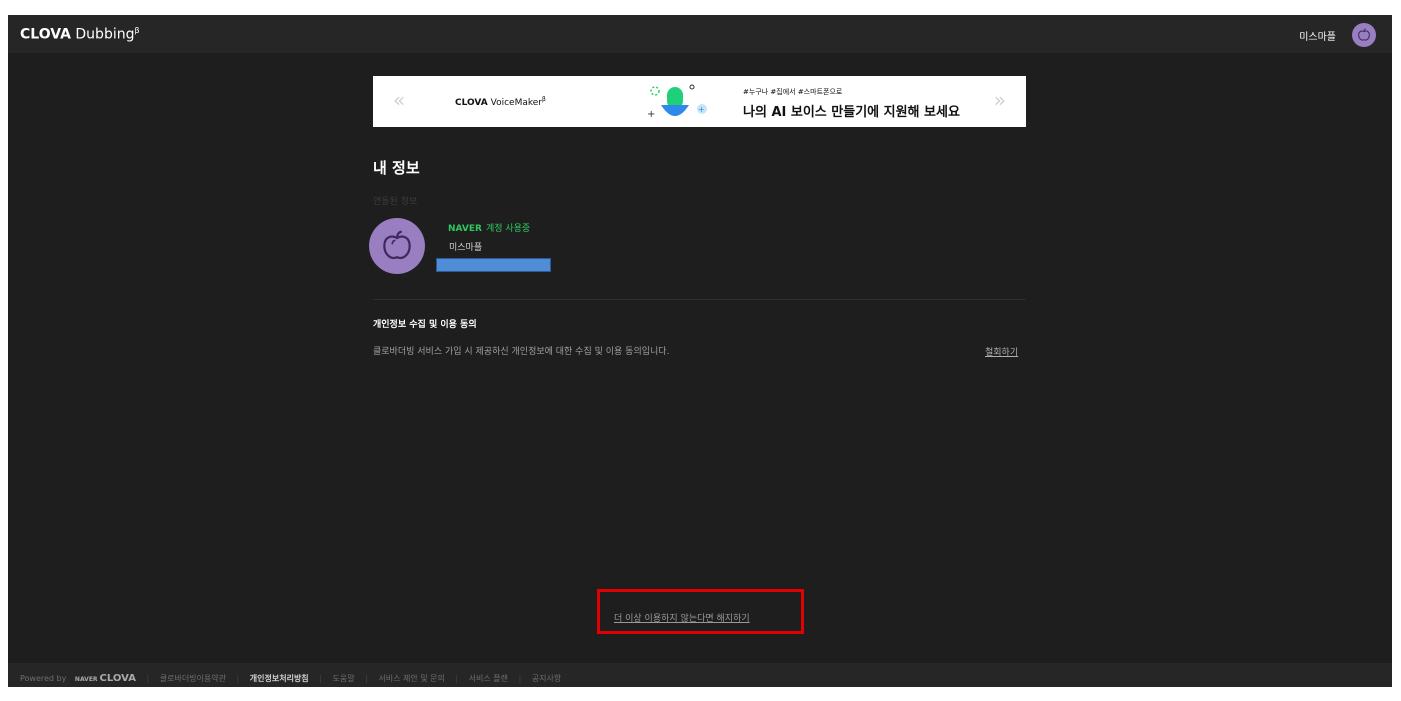  Describe the element at coordinates (193, 678) in the screenshot. I see `footer-terms-link: 클로바더빙이용약관` at that location.